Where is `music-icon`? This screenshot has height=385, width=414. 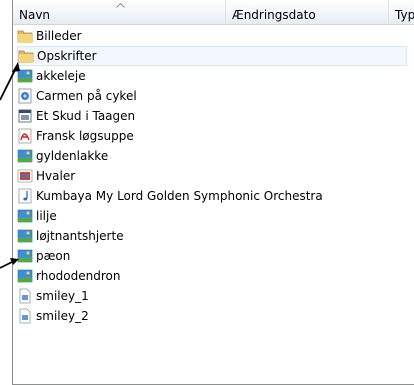
music-icon is located at coordinates (25, 196).